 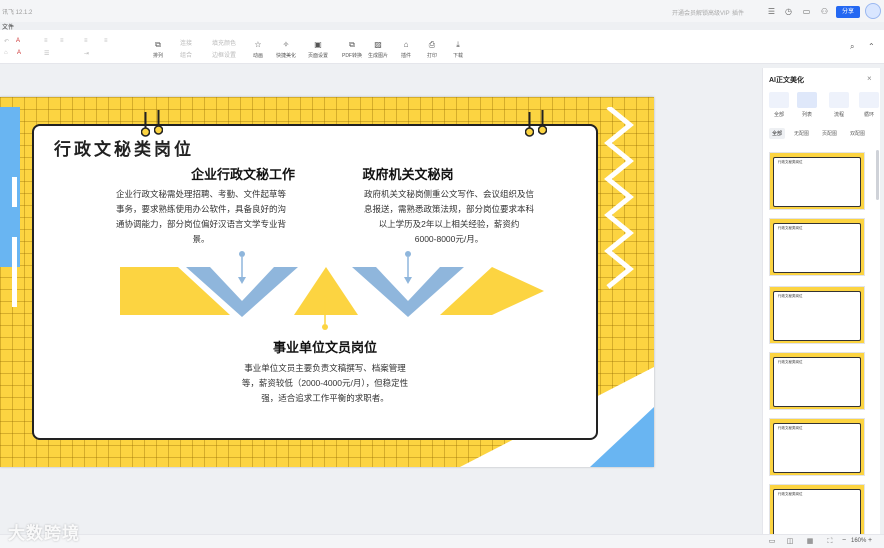 I want to click on list-icon: ☰, so click(x=46, y=53).